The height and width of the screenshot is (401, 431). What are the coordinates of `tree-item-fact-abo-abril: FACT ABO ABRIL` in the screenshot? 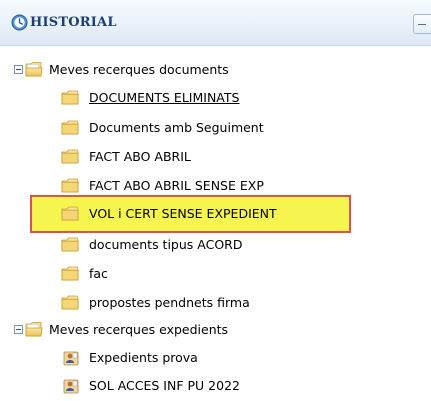 It's located at (215, 157).